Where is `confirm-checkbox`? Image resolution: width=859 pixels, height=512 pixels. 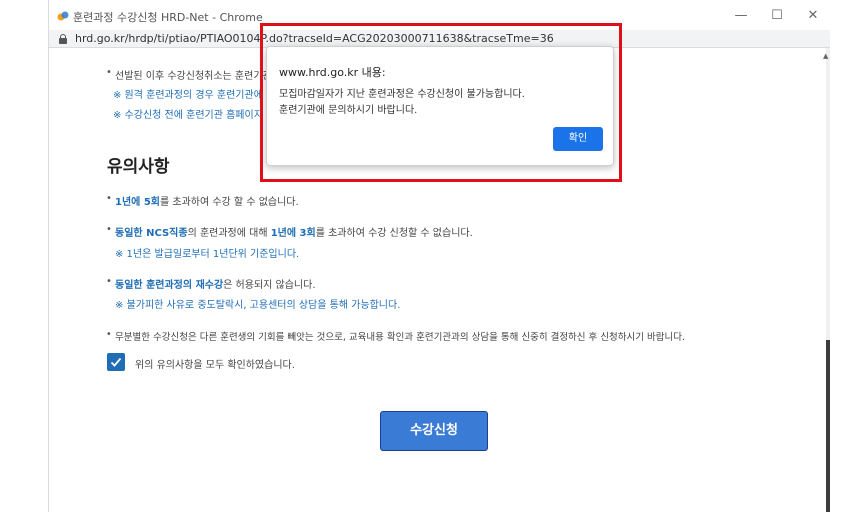
confirm-checkbox is located at coordinates (116, 362).